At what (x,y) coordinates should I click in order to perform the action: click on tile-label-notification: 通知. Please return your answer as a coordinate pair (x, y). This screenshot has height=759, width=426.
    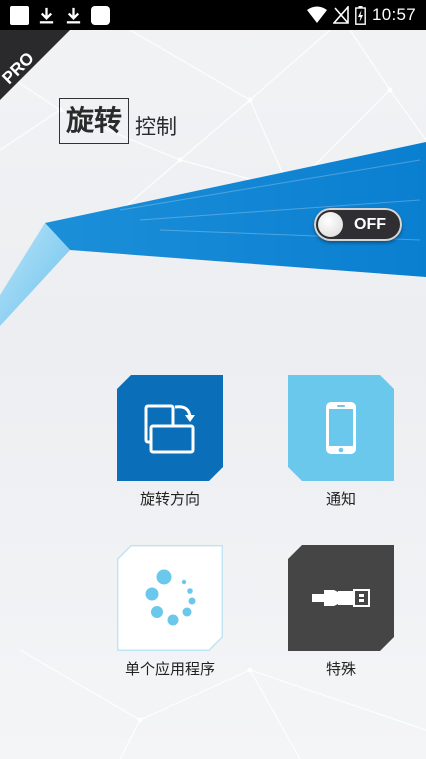
    Looking at the image, I should click on (340, 499).